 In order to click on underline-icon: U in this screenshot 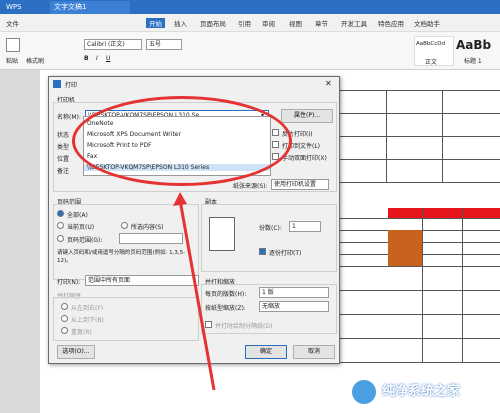, I will do `click(108, 58)`.